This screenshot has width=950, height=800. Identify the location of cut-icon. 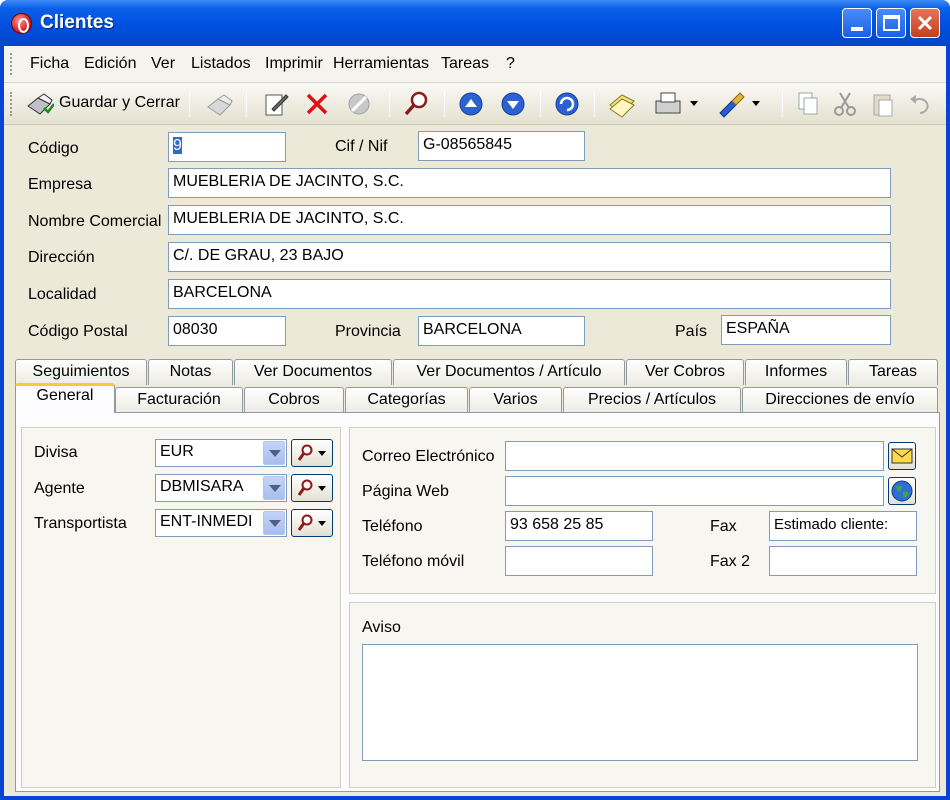
(845, 104).